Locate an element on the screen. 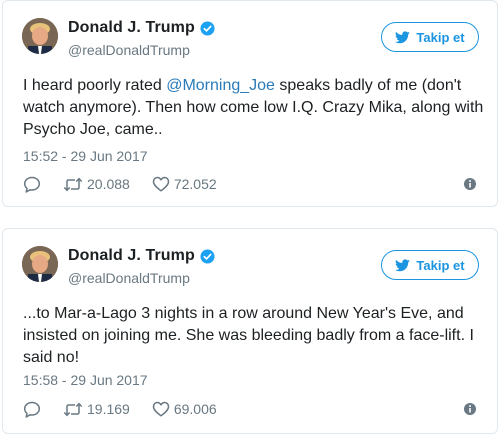 The image size is (504, 438). tweet-text-part: I heard poorly rated is located at coordinates (95, 85).